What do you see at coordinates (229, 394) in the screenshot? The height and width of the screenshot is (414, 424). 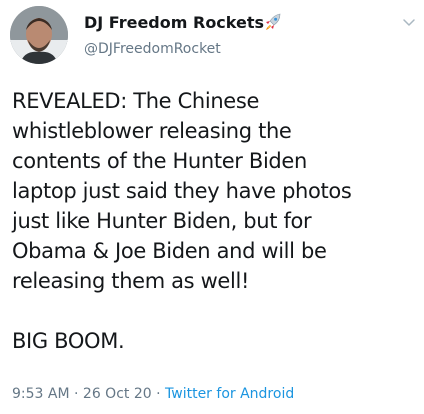 I see `tweet-source-link: Twitter for Android` at bounding box center [229, 394].